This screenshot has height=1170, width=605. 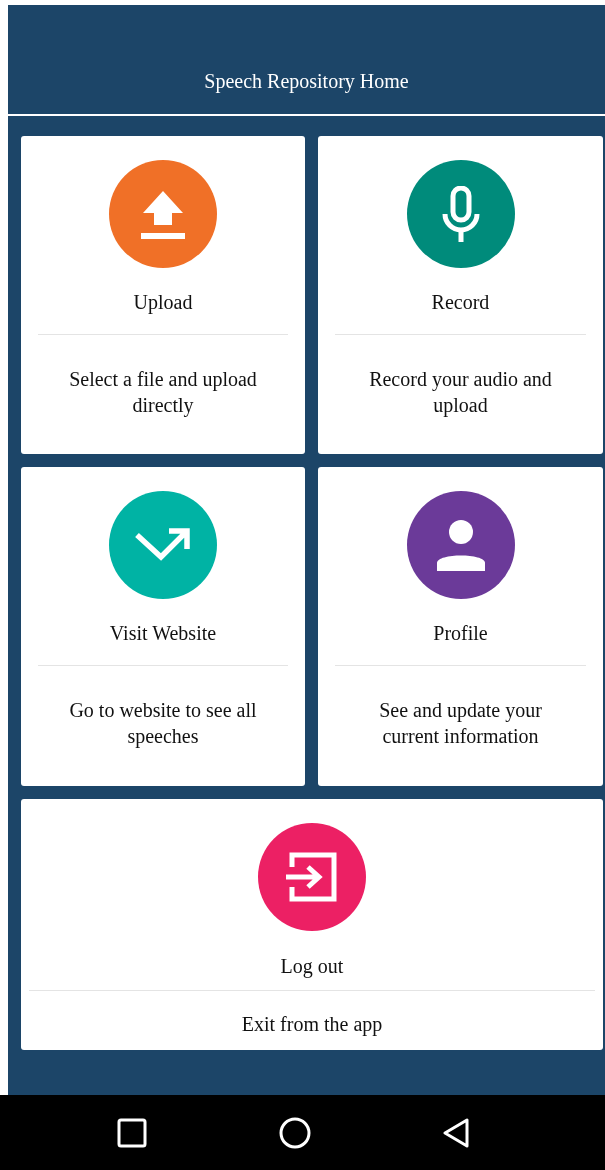 What do you see at coordinates (163, 633) in the screenshot?
I see `tile-title: Visit Website` at bounding box center [163, 633].